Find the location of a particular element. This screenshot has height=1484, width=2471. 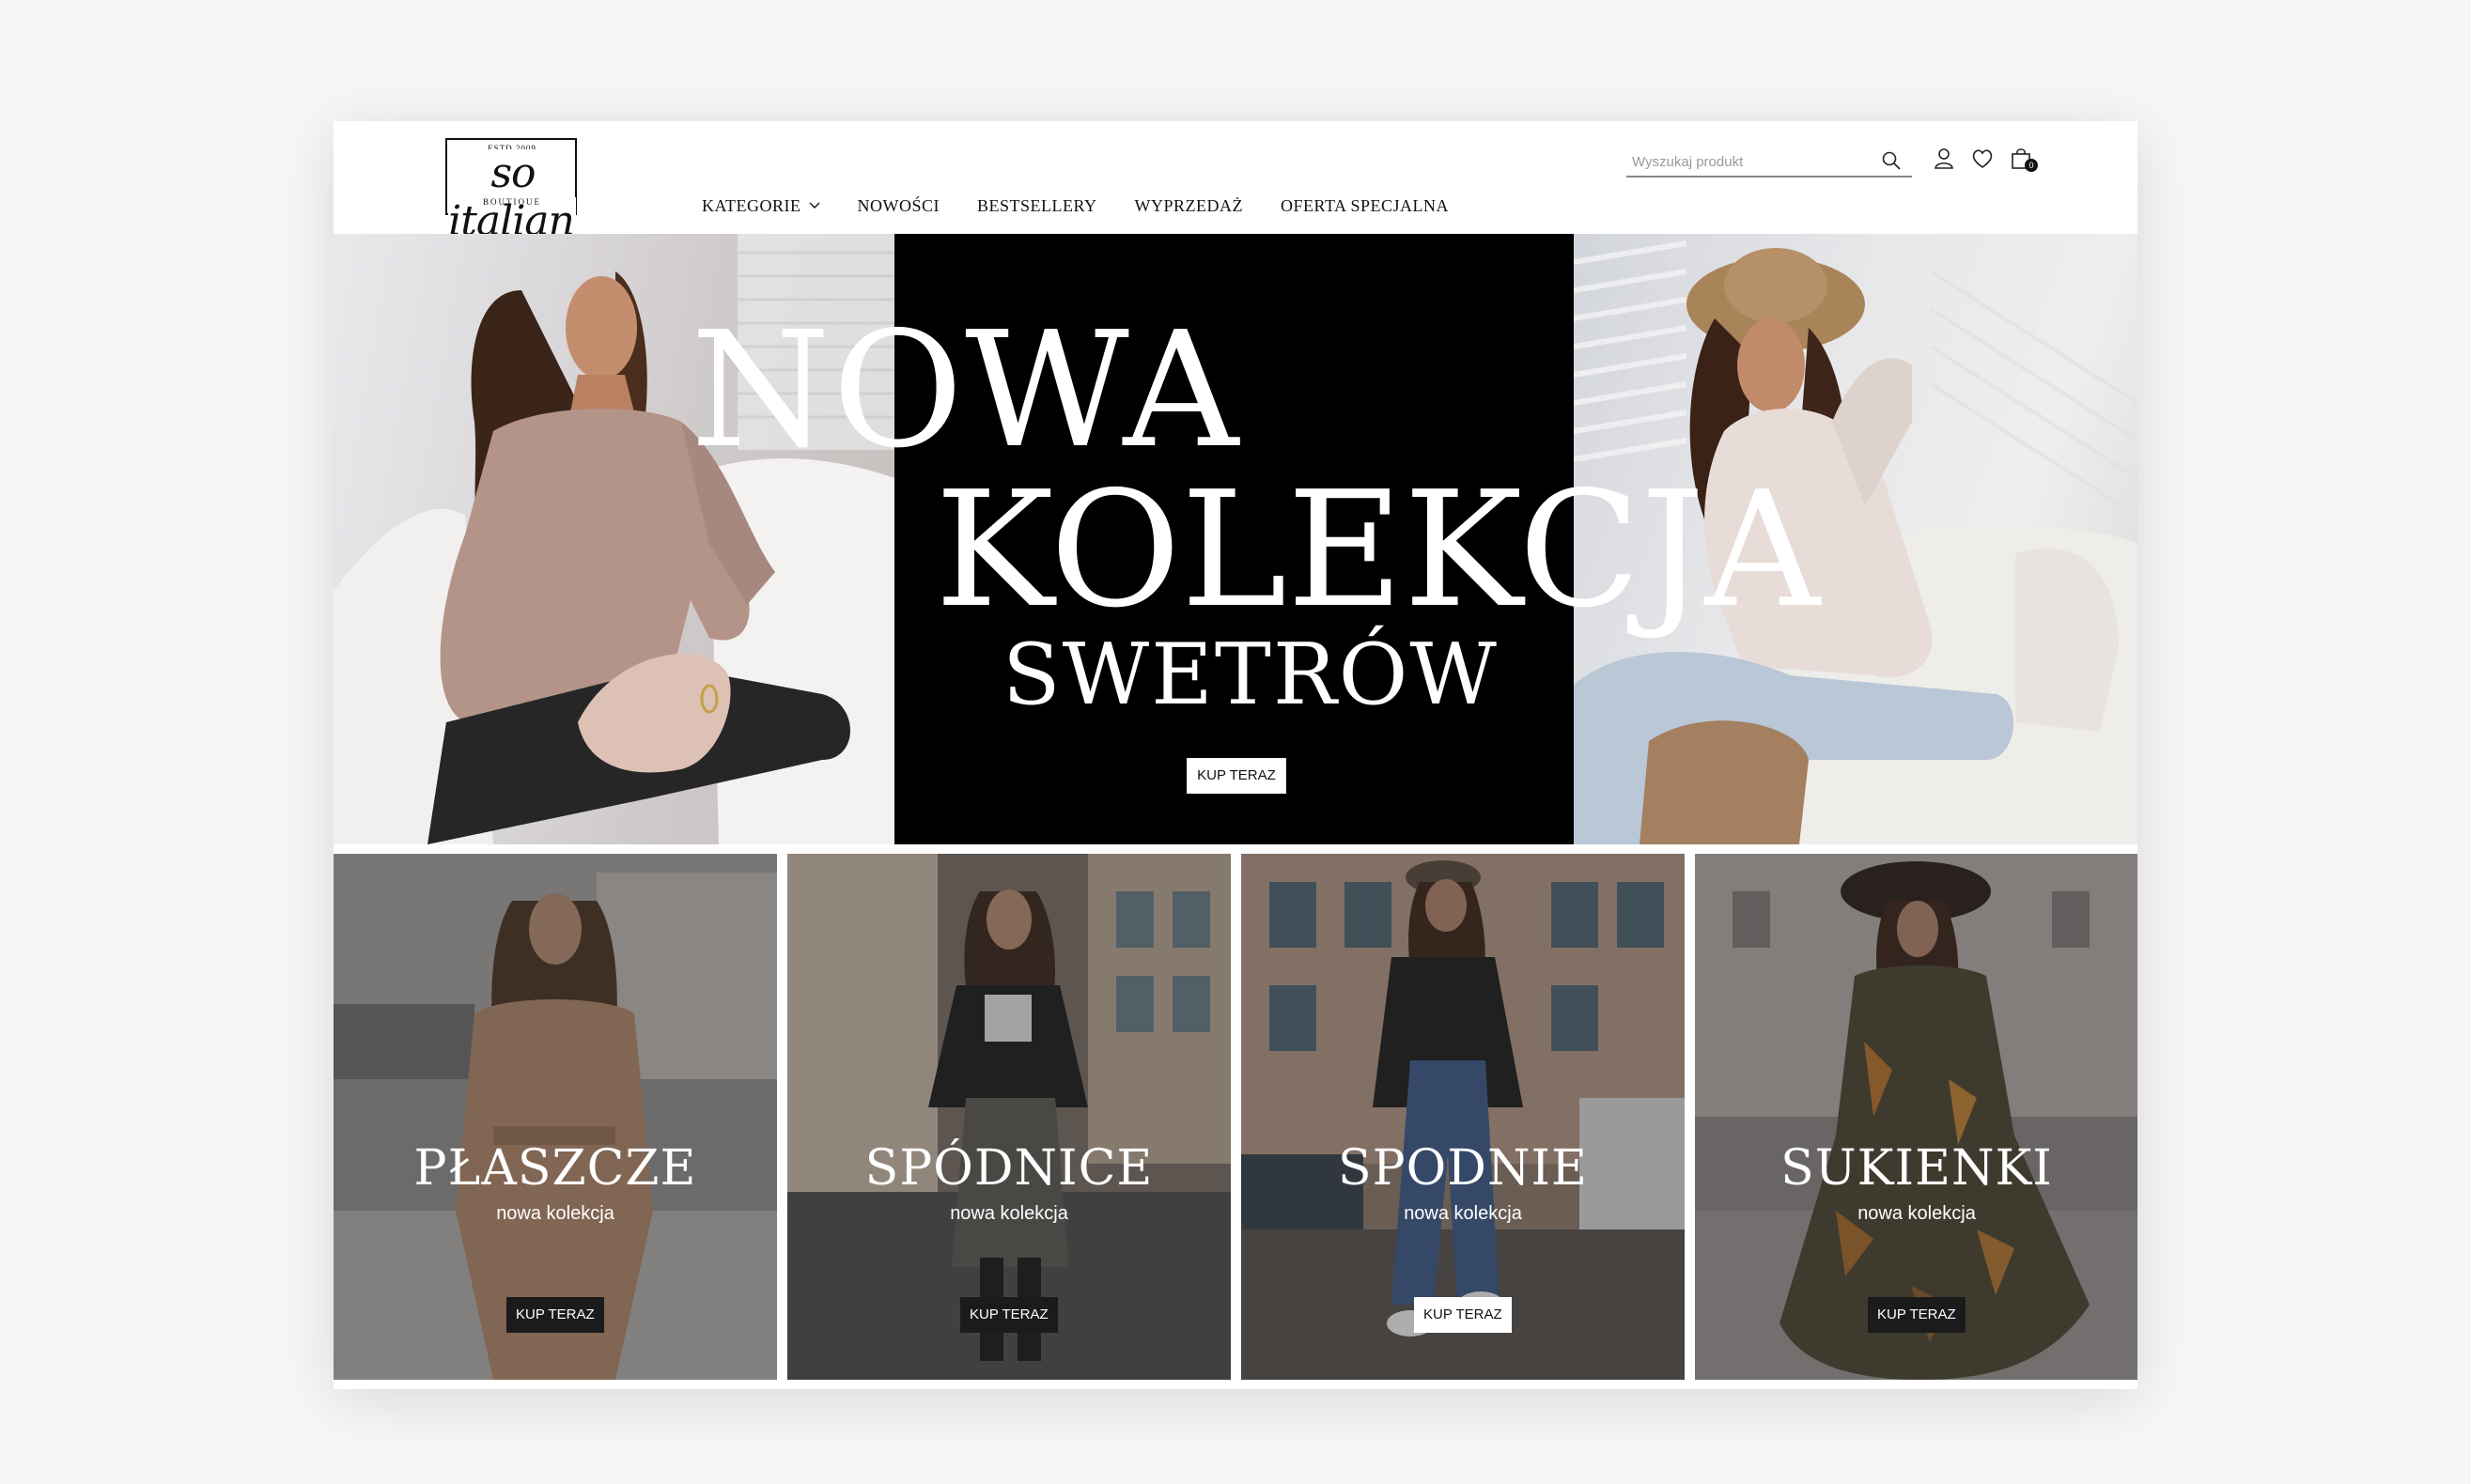

hero-heading-line1: NOWA is located at coordinates (966, 391).